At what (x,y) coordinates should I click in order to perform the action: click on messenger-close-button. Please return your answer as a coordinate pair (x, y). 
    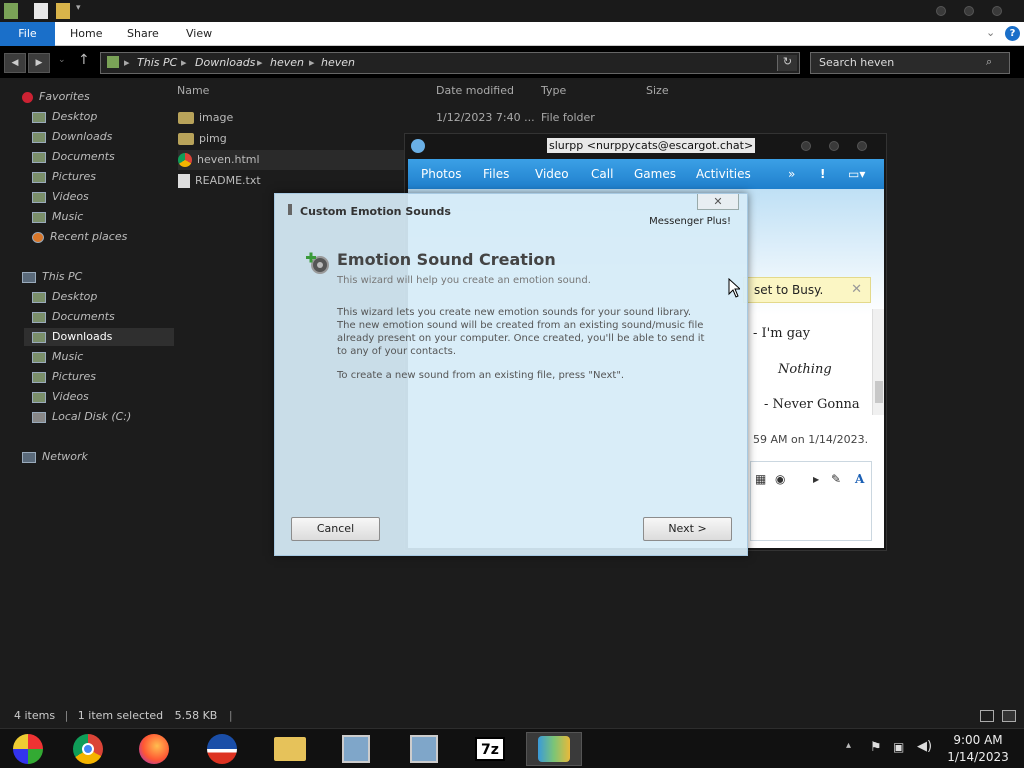
    Looking at the image, I should click on (862, 146).